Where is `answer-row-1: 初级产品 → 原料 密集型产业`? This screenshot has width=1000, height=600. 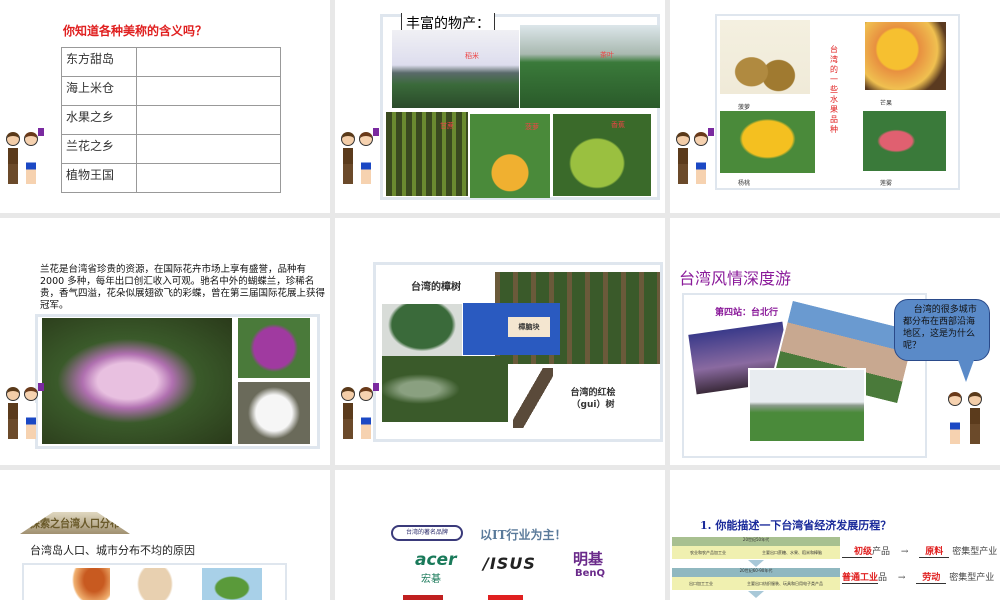 answer-row-1: 初级产品 → 原料 密集型产业 is located at coordinates (919, 551).